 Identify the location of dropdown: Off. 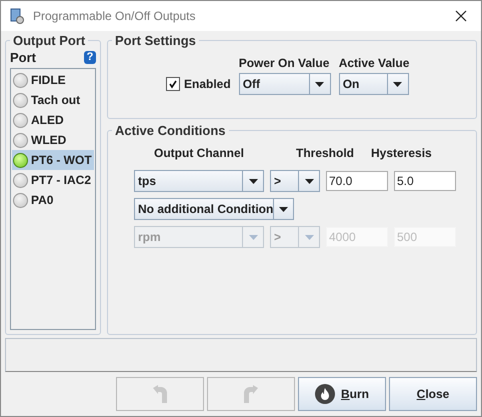
(284, 84).